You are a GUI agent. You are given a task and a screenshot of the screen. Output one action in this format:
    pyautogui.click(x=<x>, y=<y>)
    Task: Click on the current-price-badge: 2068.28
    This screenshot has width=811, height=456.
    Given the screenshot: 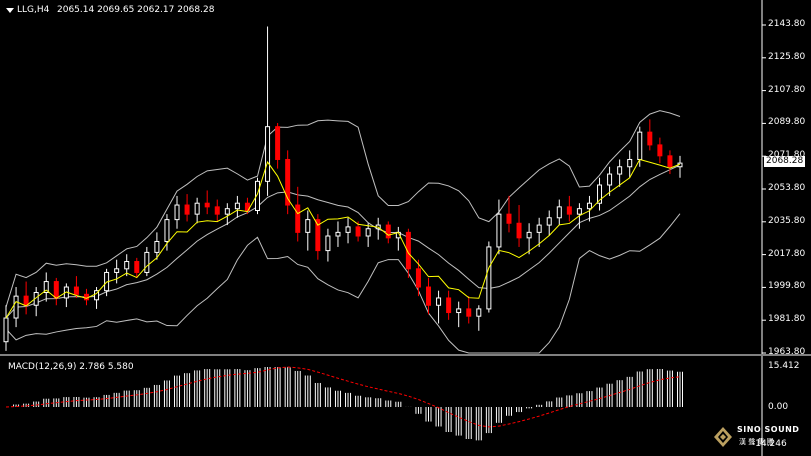 What is the action you would take?
    pyautogui.click(x=785, y=161)
    